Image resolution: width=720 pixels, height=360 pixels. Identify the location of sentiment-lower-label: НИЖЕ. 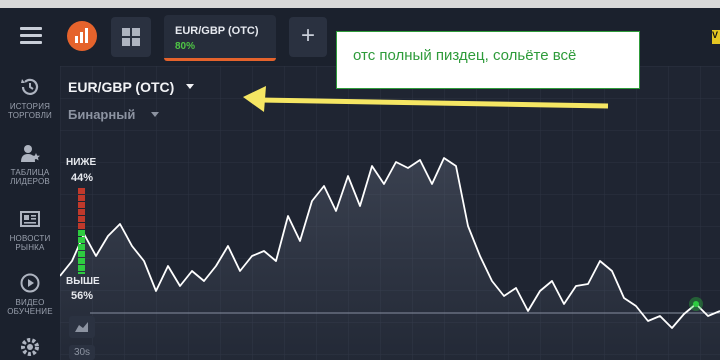
(81, 162).